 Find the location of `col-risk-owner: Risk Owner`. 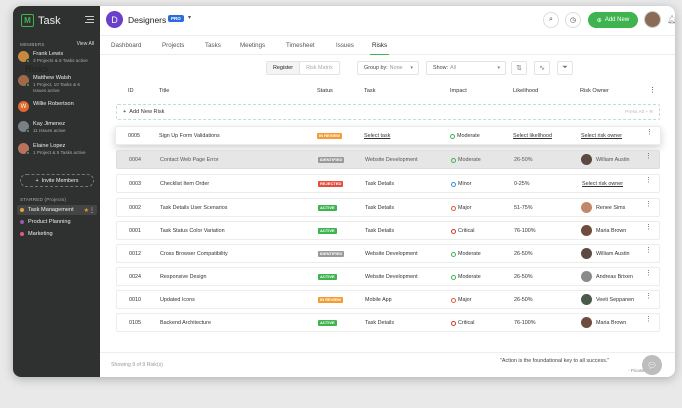

col-risk-owner: Risk Owner is located at coordinates (594, 91).